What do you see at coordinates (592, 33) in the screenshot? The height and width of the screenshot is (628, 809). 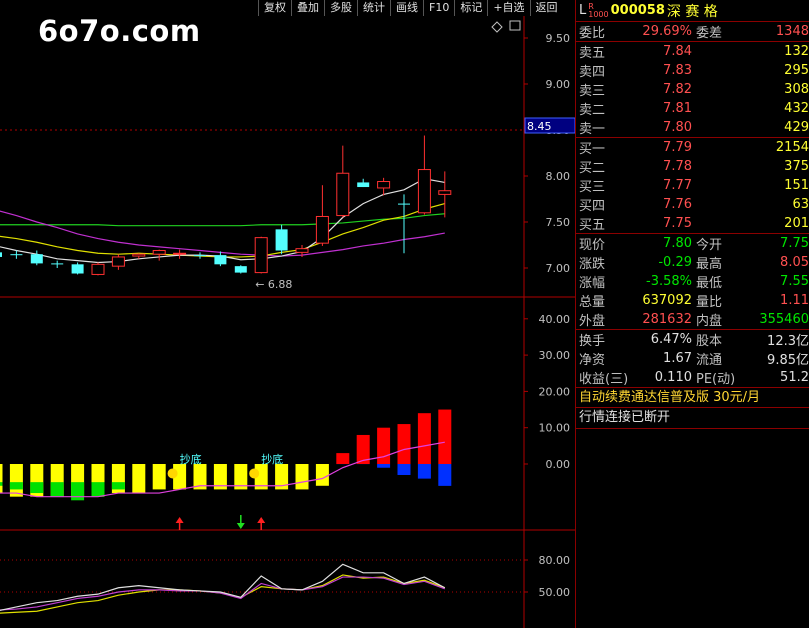 I see `order-ratio-label: 委比` at bounding box center [592, 33].